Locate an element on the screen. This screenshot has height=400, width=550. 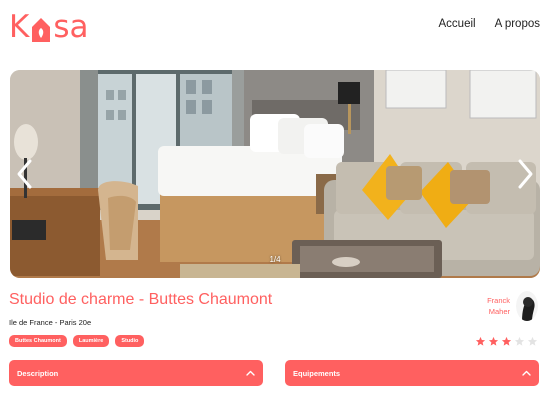
host-first-name: Franck is located at coordinates (498, 300).